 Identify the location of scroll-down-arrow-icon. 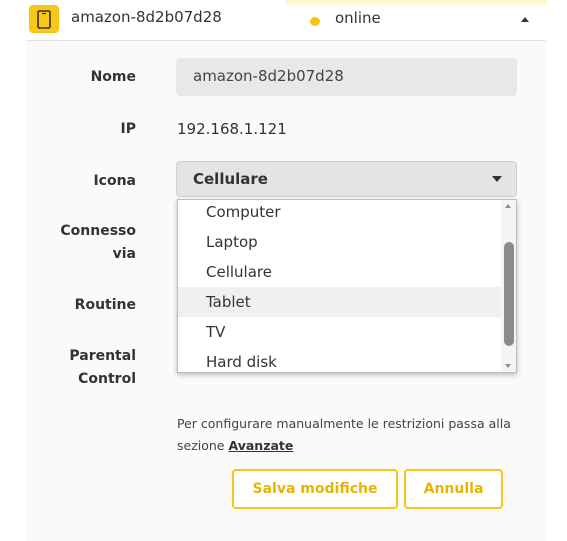
(508, 366).